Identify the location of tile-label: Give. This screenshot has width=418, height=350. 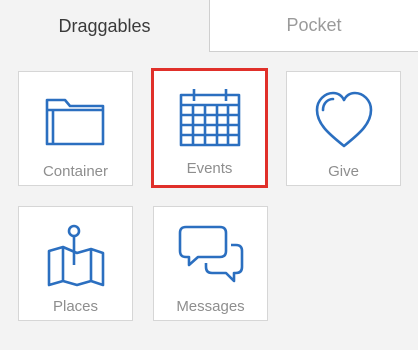
(343, 171).